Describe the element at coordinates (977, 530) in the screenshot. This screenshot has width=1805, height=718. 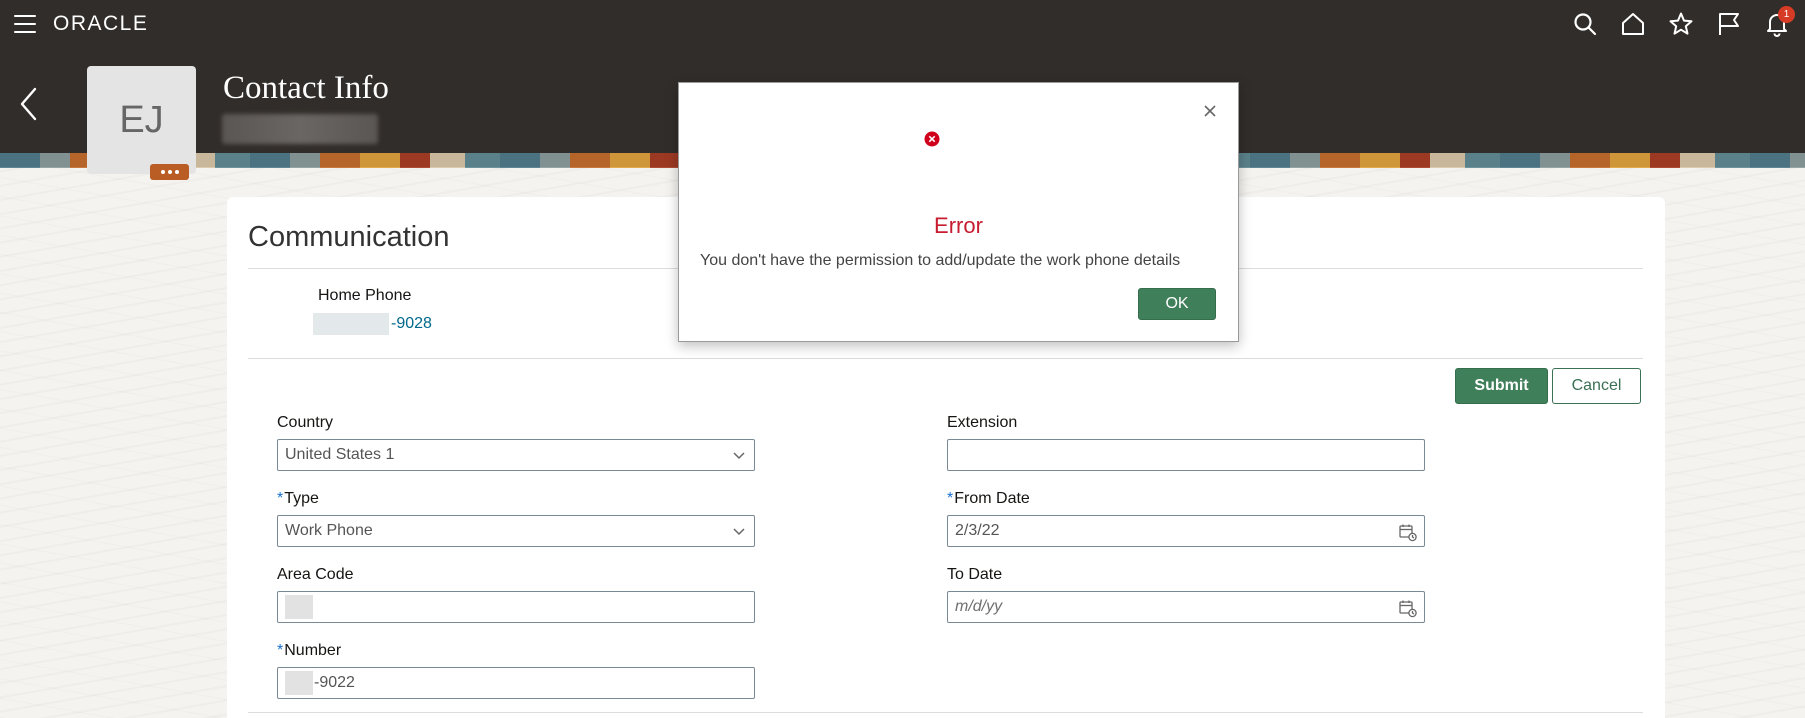
I see `from-date-value: 2/3/22` at that location.